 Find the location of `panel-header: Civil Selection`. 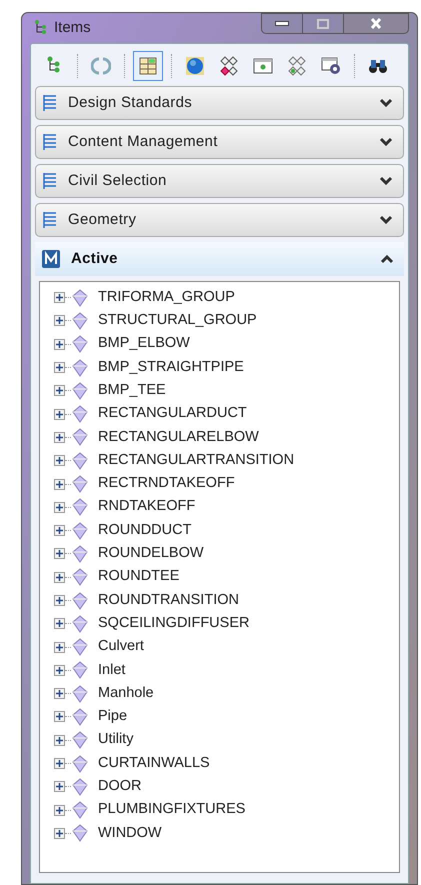

panel-header: Civil Selection is located at coordinates (219, 181).